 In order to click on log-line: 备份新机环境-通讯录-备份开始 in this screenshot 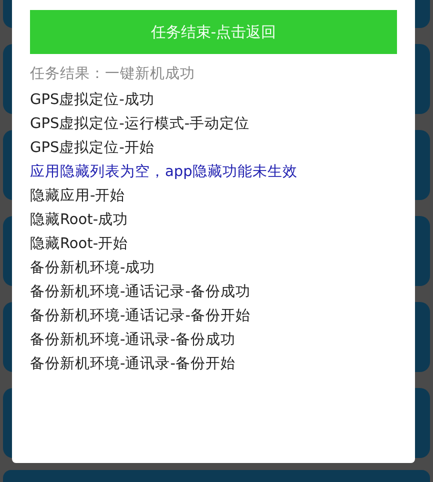, I will do `click(133, 364)`.